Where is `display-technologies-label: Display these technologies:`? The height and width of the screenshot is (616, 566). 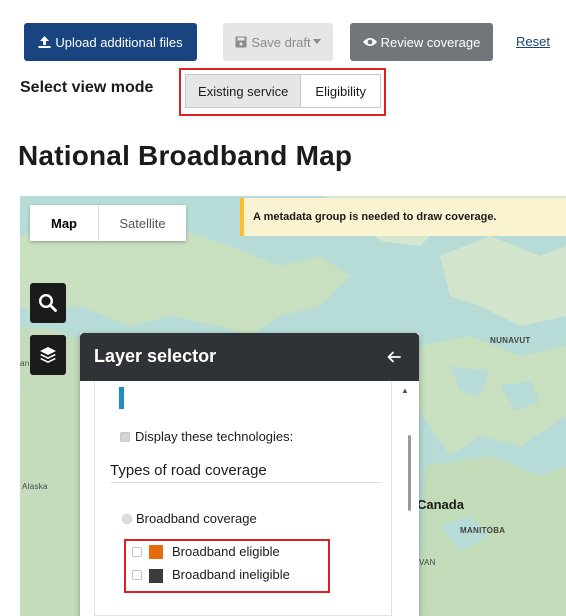
display-technologies-label: Display these technologies: is located at coordinates (214, 436).